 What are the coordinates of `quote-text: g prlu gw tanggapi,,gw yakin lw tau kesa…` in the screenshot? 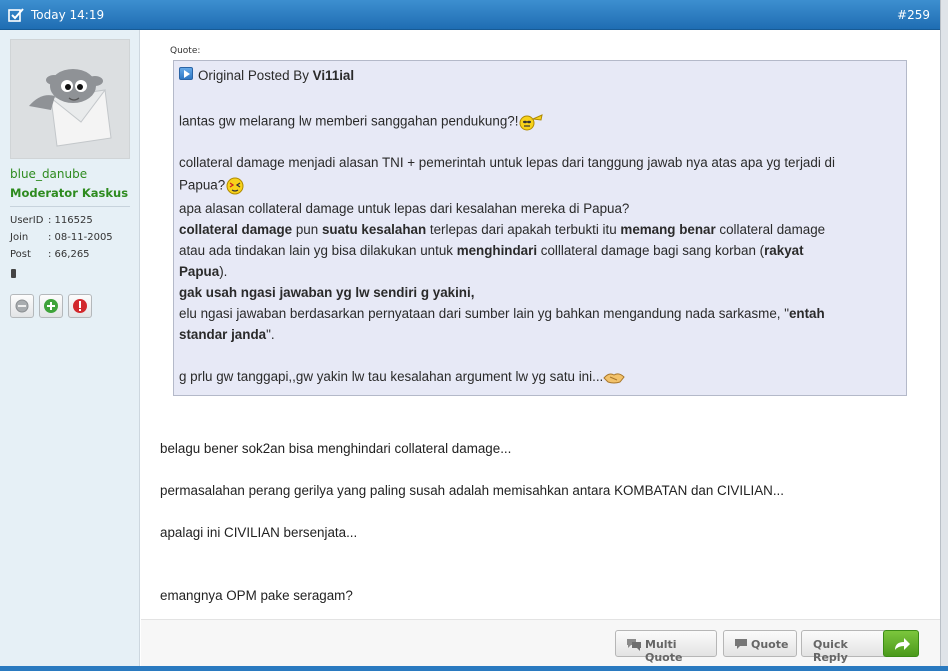 It's located at (391, 376).